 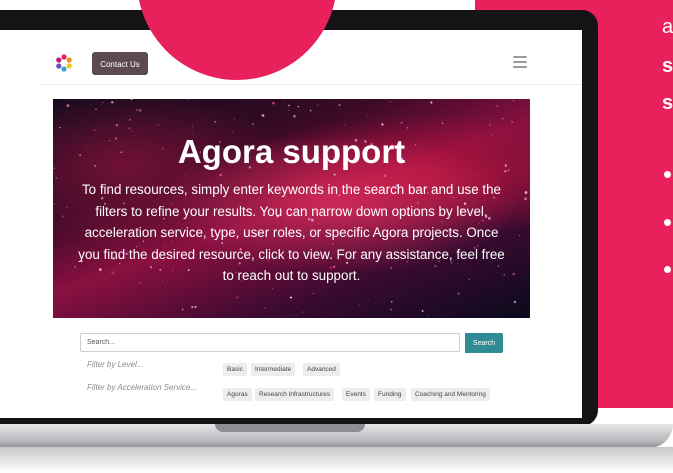 What do you see at coordinates (336, 460) in the screenshot?
I see `laptop-shadow` at bounding box center [336, 460].